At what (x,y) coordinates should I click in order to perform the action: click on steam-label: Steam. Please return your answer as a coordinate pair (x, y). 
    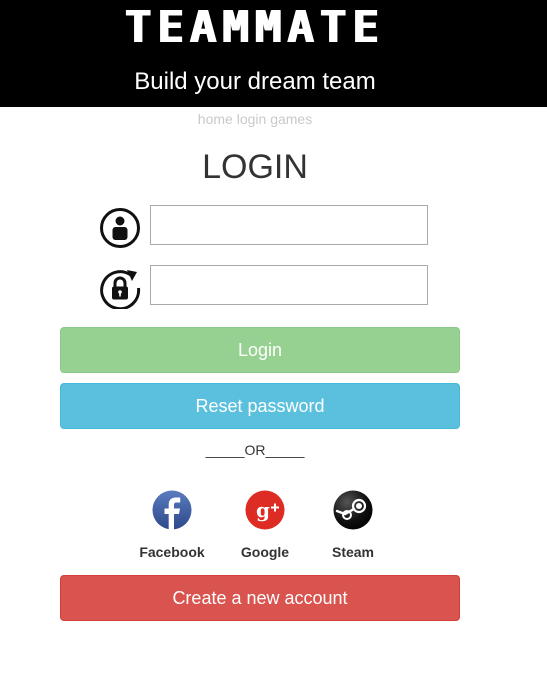
    Looking at the image, I should click on (353, 552).